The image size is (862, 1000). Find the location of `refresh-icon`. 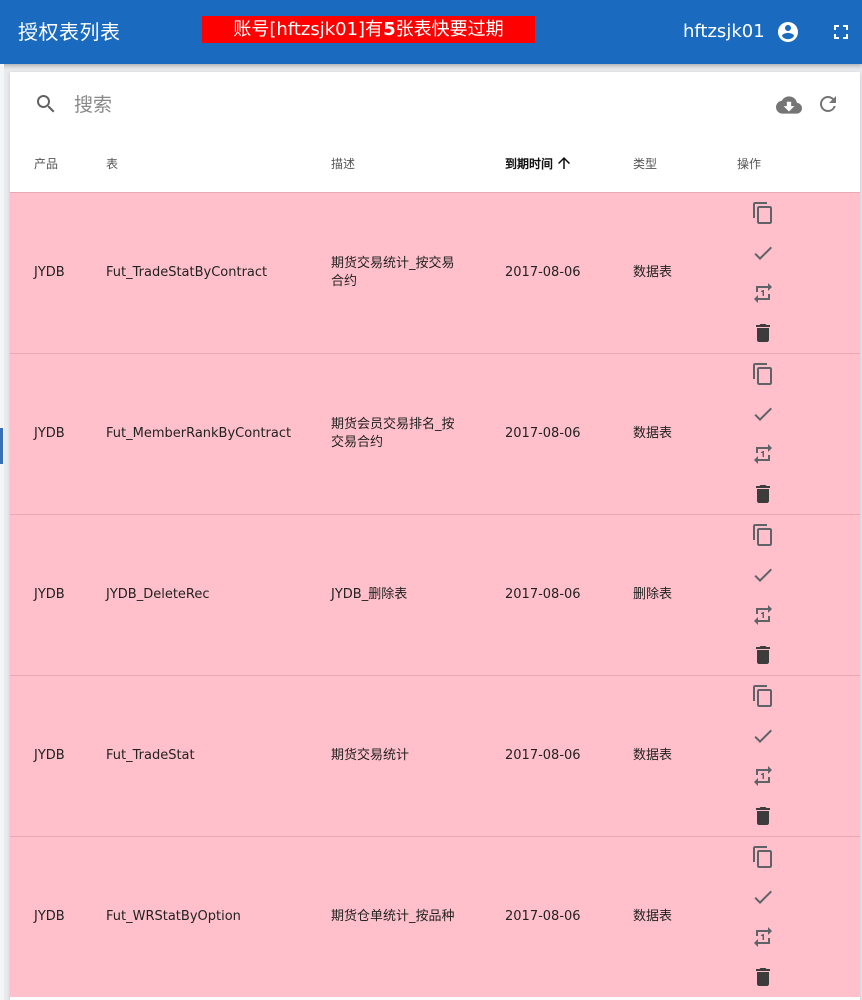

refresh-icon is located at coordinates (828, 104).